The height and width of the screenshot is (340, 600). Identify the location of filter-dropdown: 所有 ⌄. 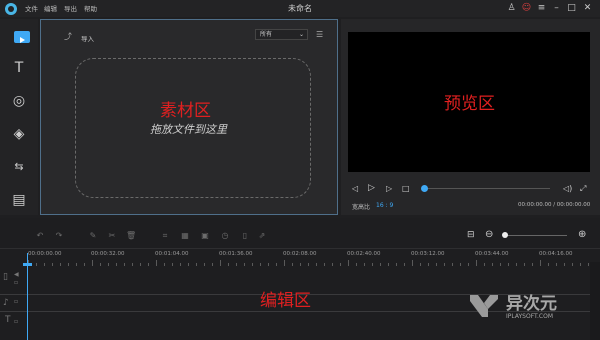
(281, 34).